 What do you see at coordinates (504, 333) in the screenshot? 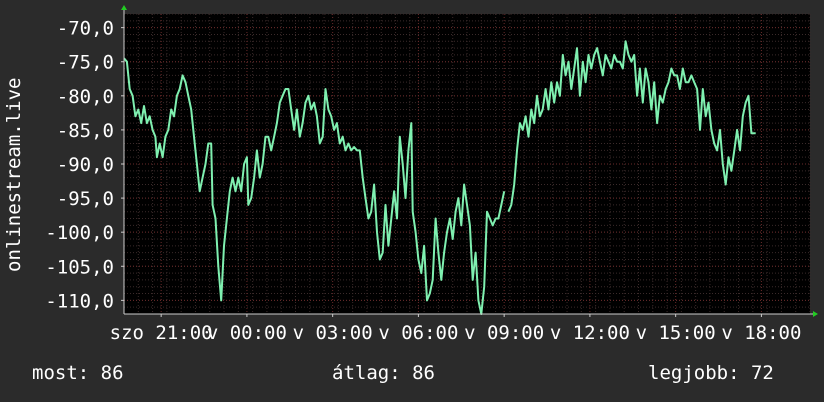
I see `x-tick-label: v 09:00` at bounding box center [504, 333].